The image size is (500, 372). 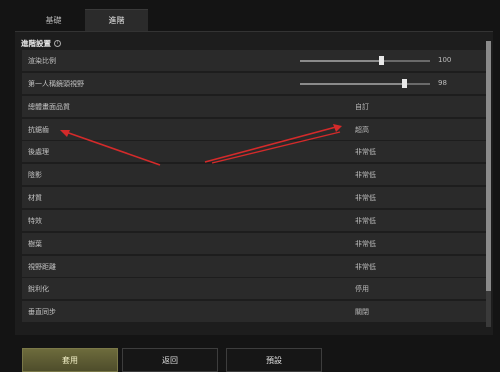 What do you see at coordinates (53, 20) in the screenshot?
I see `tab-basic: 基礎` at bounding box center [53, 20].